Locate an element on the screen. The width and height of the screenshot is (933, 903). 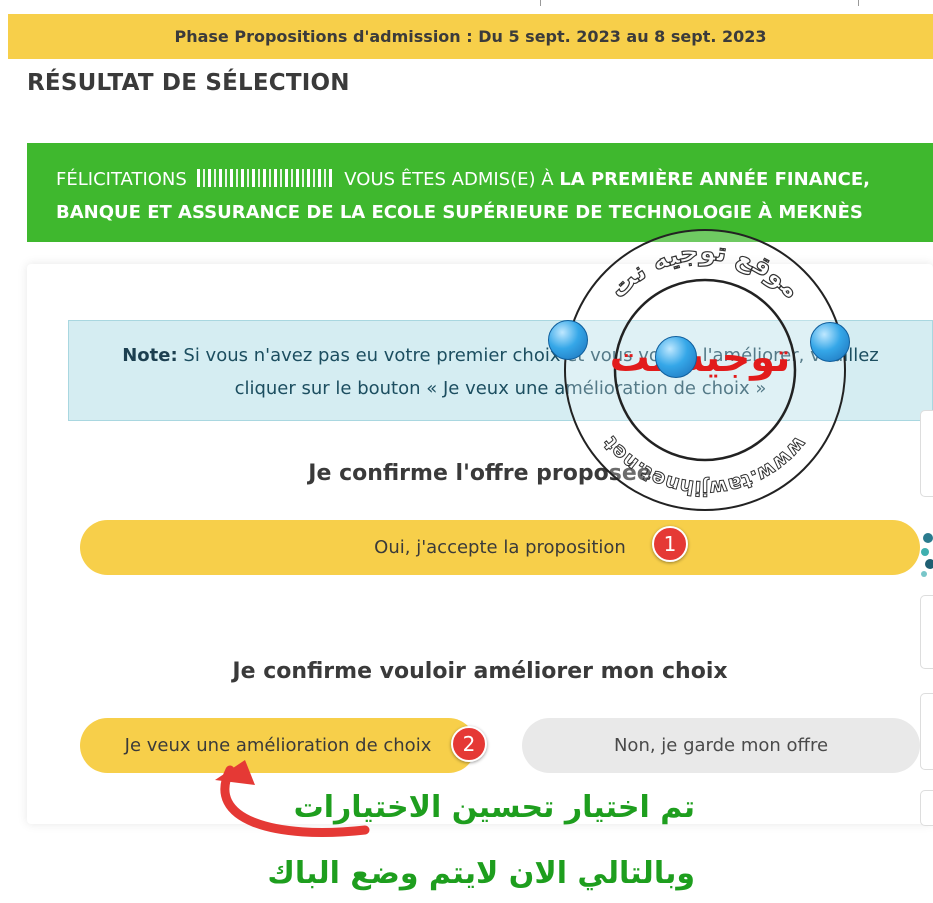
accept-proposition-button: Oui, j'accepte la proposition is located at coordinates (500, 547).